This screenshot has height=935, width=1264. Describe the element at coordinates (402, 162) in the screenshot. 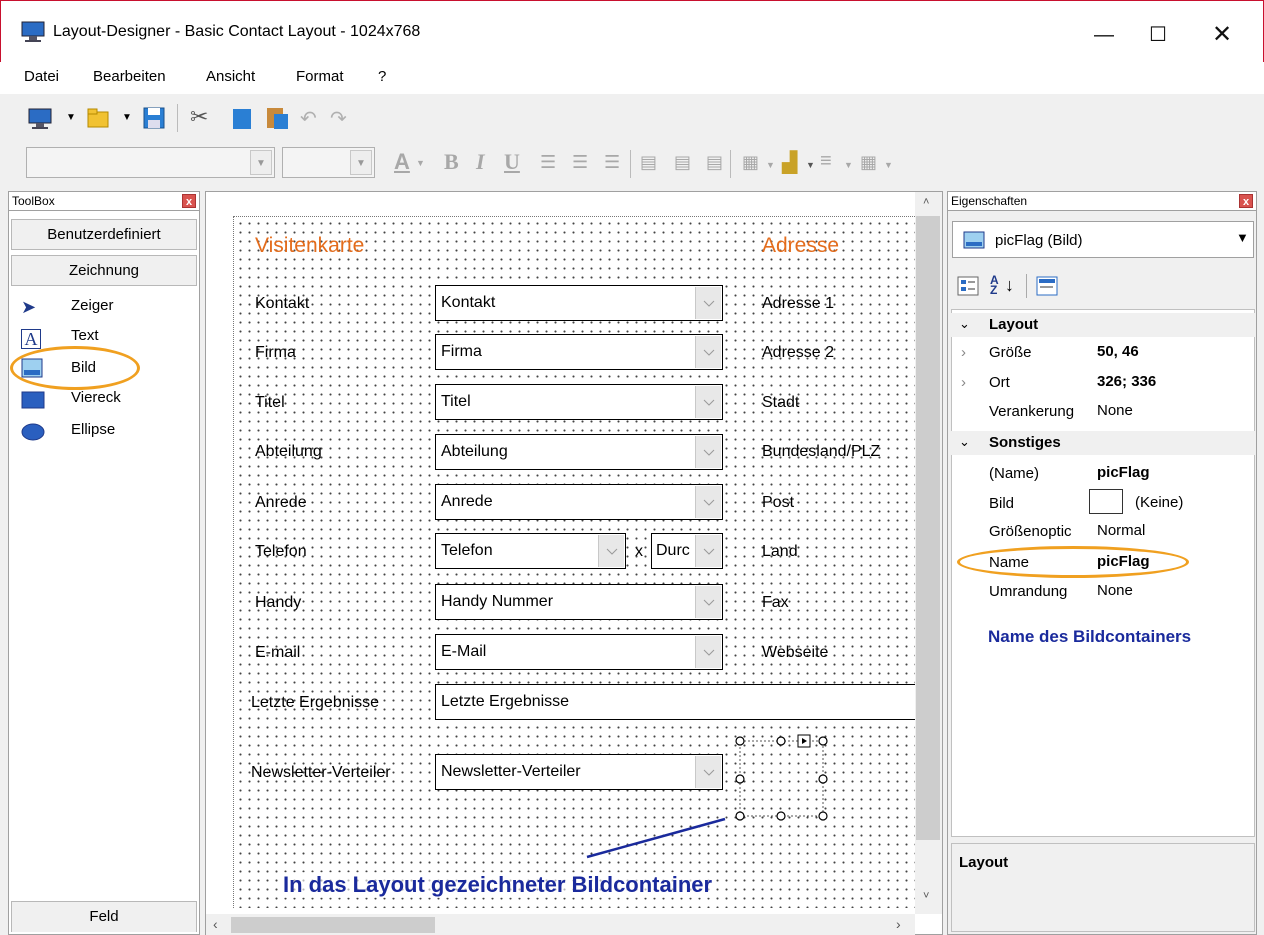

I see `font-color-icon: A` at that location.